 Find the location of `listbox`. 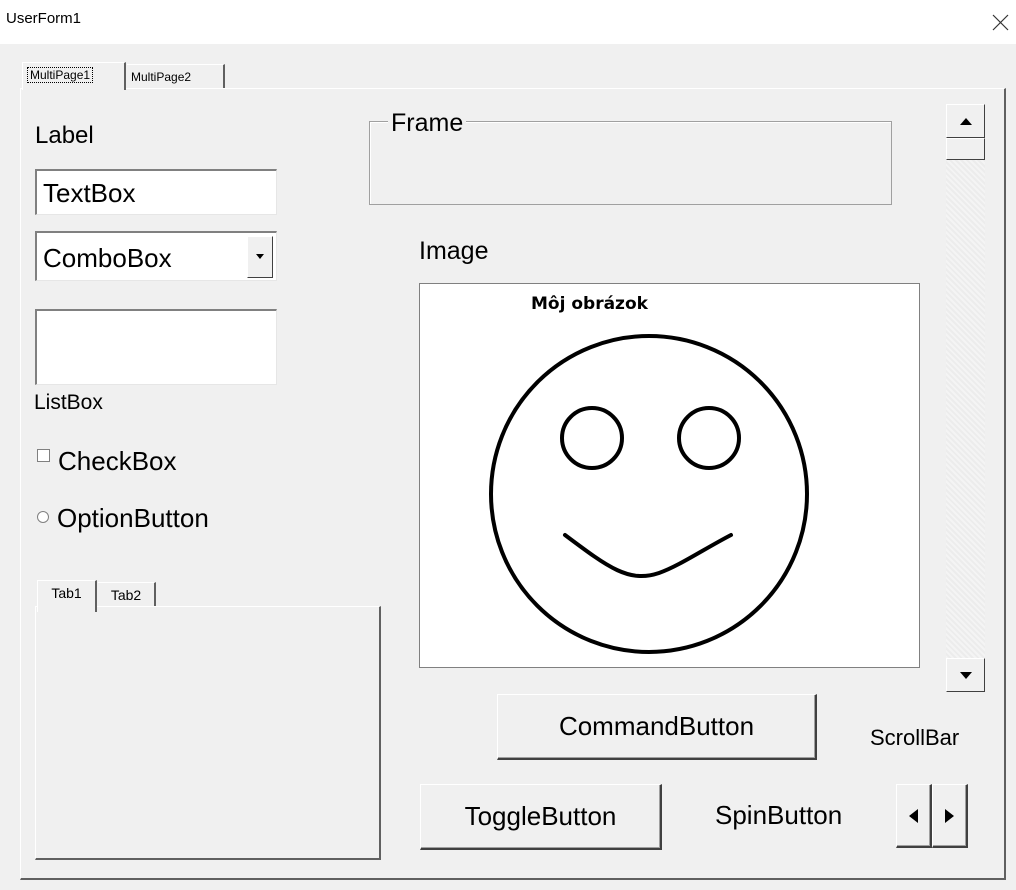

listbox is located at coordinates (156, 347).